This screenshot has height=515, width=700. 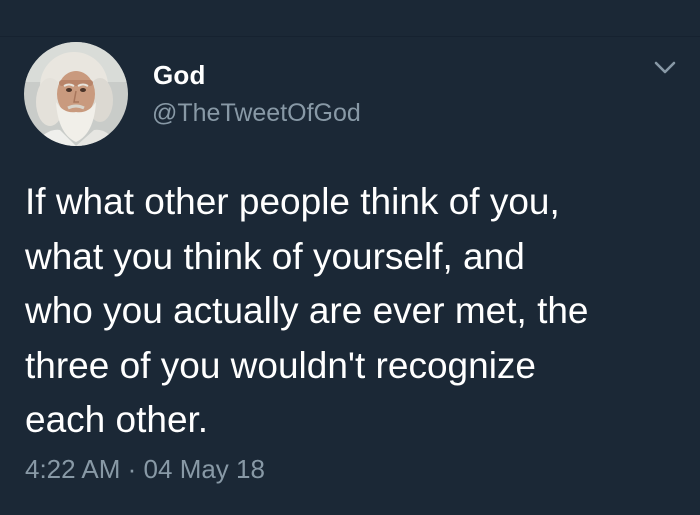 I want to click on top-bar, so click(x=350, y=18).